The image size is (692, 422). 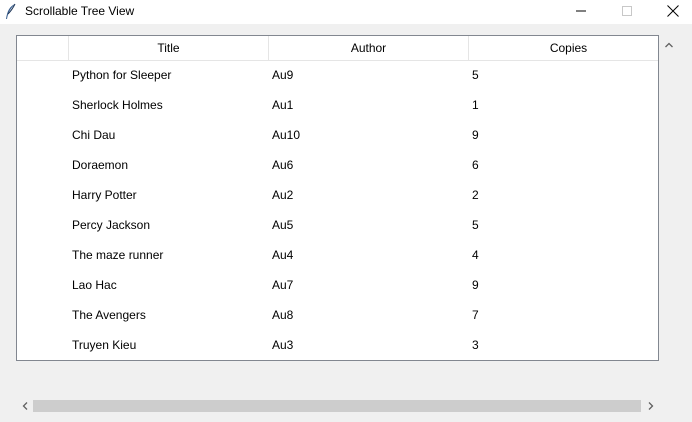 What do you see at coordinates (283, 105) in the screenshot?
I see `cell-author: Au1` at bounding box center [283, 105].